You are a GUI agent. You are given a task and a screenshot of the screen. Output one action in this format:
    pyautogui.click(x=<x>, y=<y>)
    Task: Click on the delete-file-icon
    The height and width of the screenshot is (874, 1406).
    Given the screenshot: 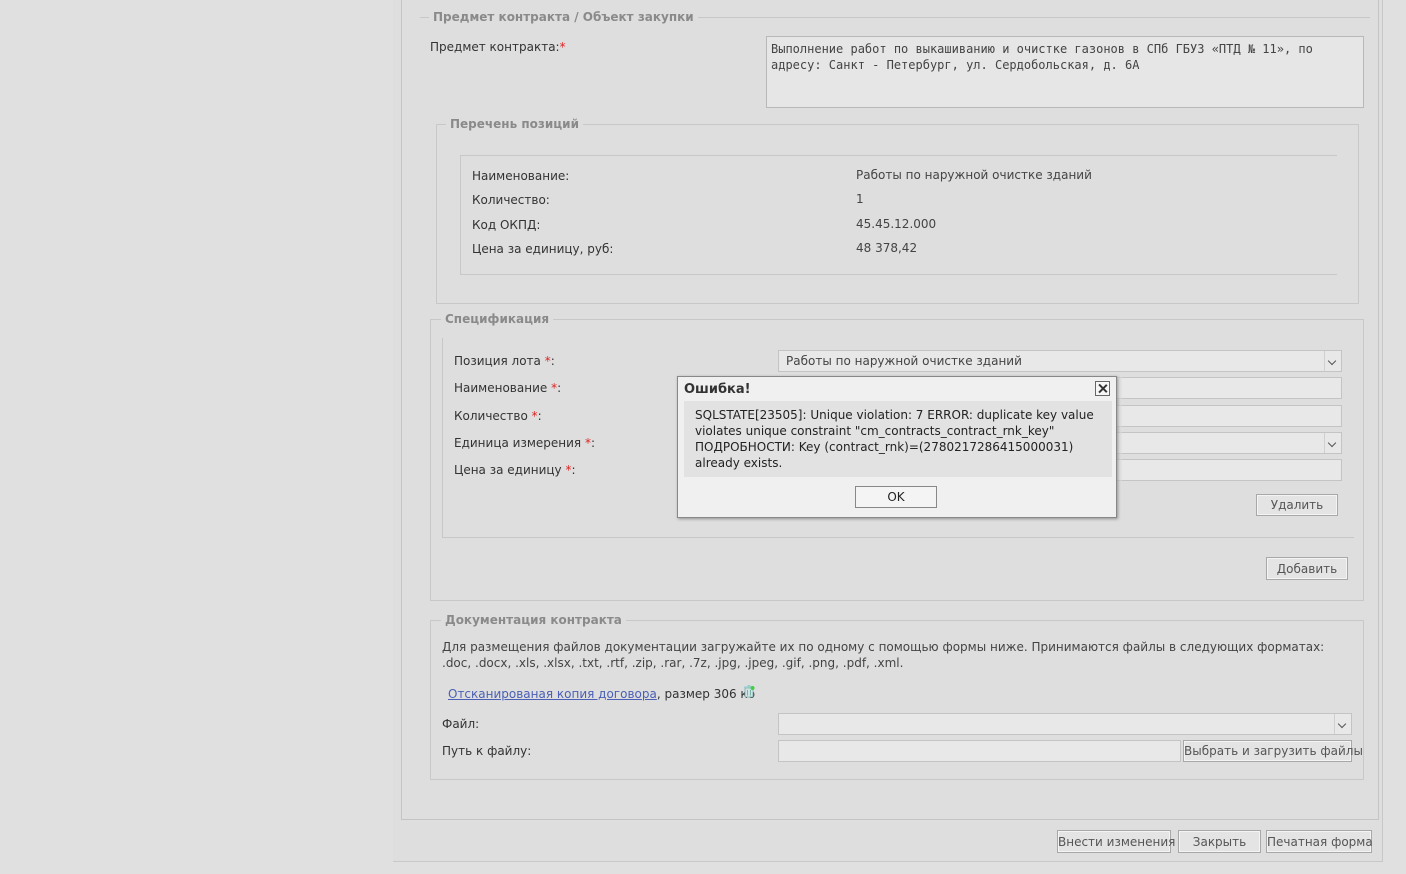 What is the action you would take?
    pyautogui.click(x=749, y=691)
    